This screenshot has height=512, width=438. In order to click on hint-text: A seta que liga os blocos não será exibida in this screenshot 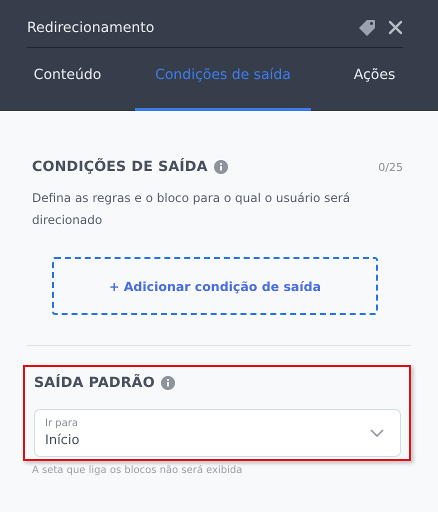, I will do `click(138, 470)`.